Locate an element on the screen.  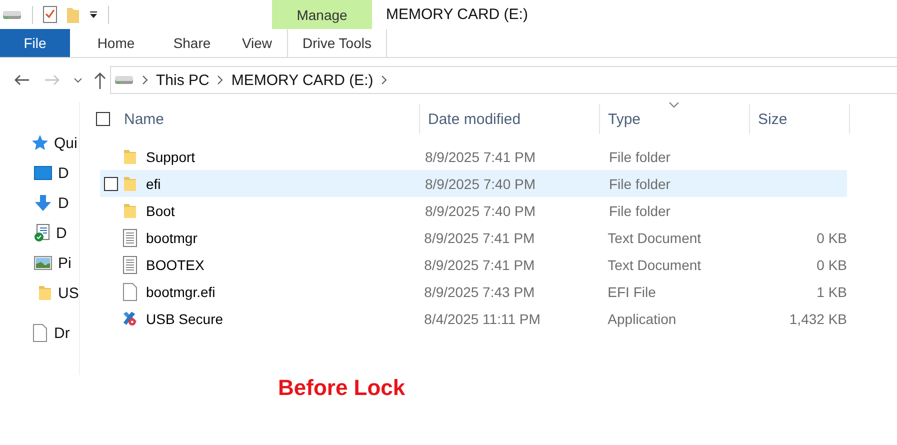
file-menu-button: File is located at coordinates (35, 43).